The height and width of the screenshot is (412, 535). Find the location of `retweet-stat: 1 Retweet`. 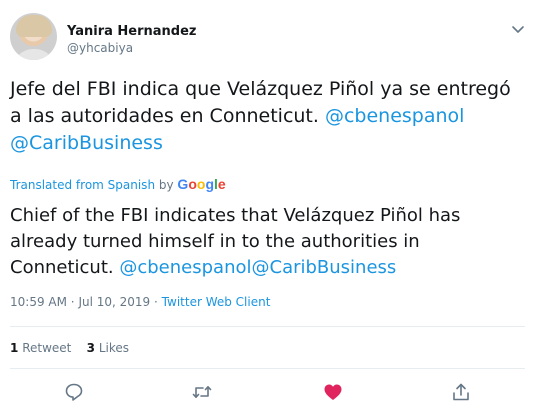

retweet-stat: 1 Retweet is located at coordinates (40, 348).